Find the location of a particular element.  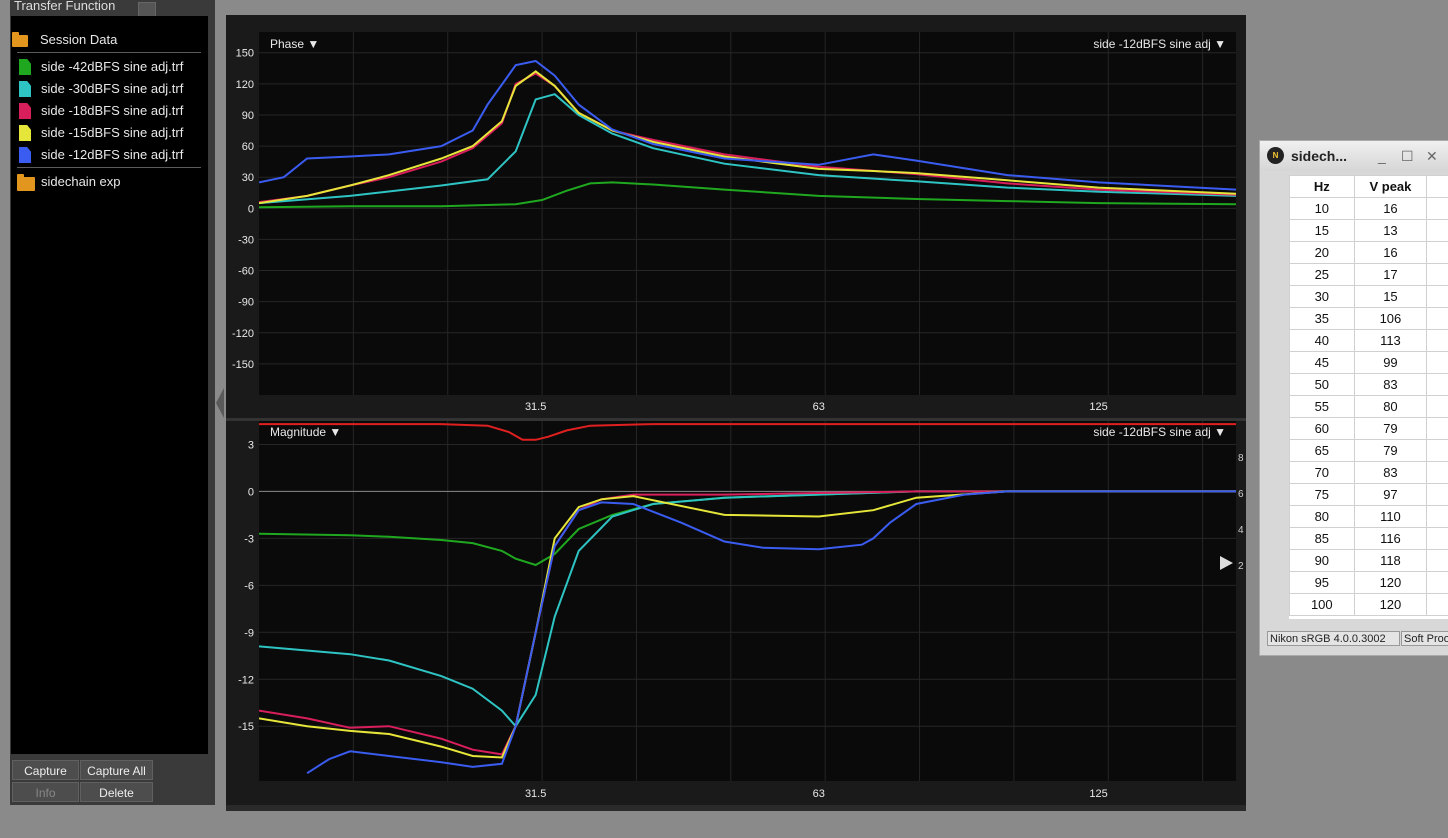

capture-button: Capture is located at coordinates (45, 770).